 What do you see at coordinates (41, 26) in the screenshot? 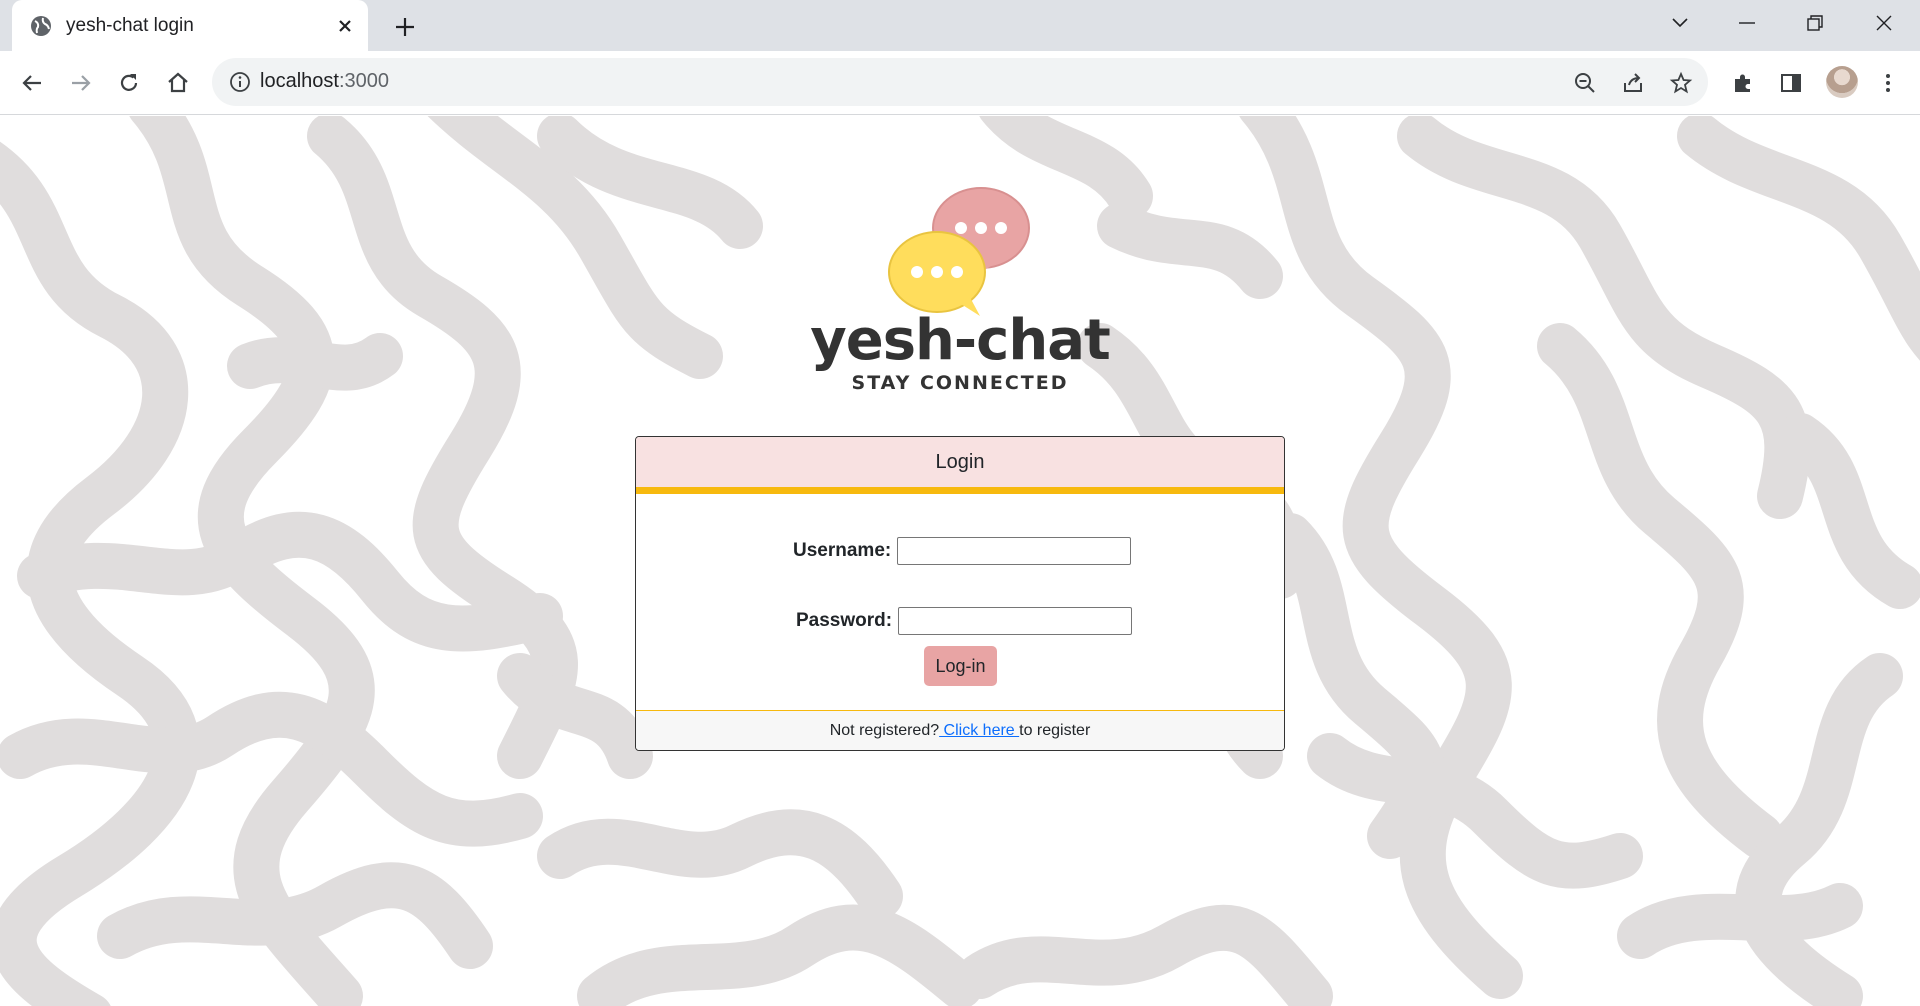
I see `globe-icon` at bounding box center [41, 26].